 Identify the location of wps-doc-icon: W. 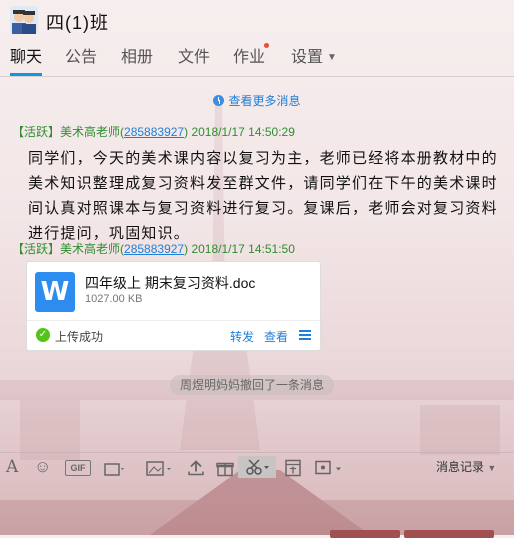
(55, 292).